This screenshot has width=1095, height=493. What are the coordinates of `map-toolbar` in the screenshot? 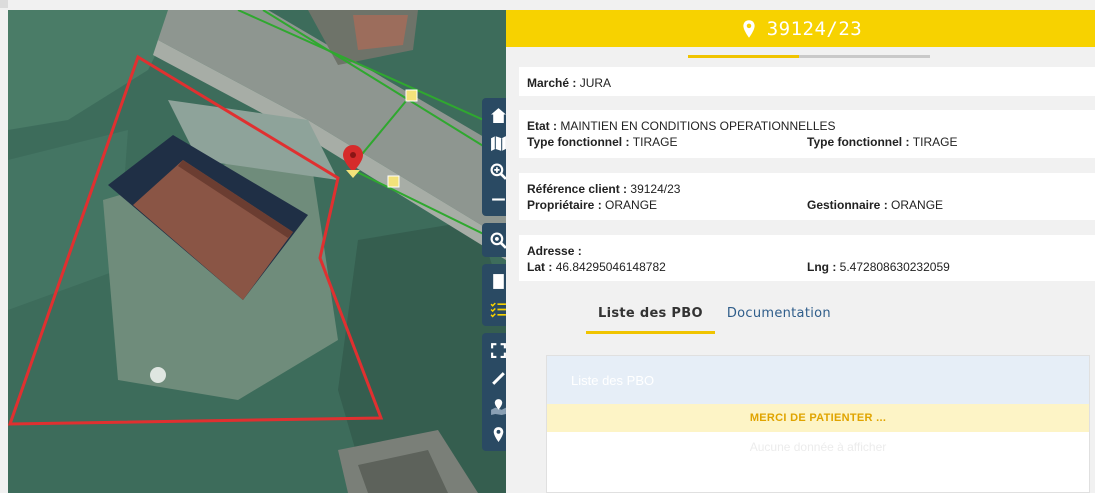 It's located at (494, 278).